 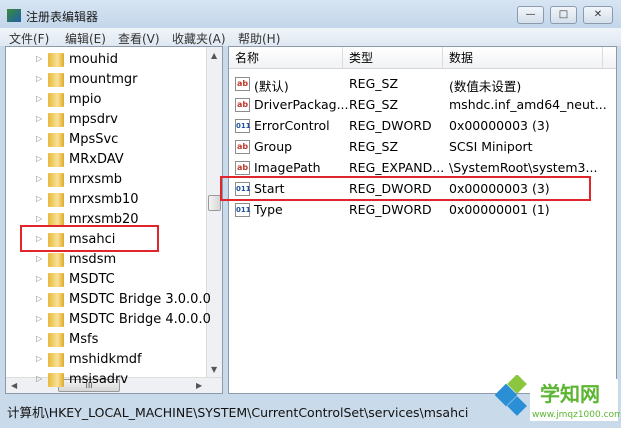 What do you see at coordinates (92, 279) in the screenshot?
I see `tree-item-label: MSDTC` at bounding box center [92, 279].